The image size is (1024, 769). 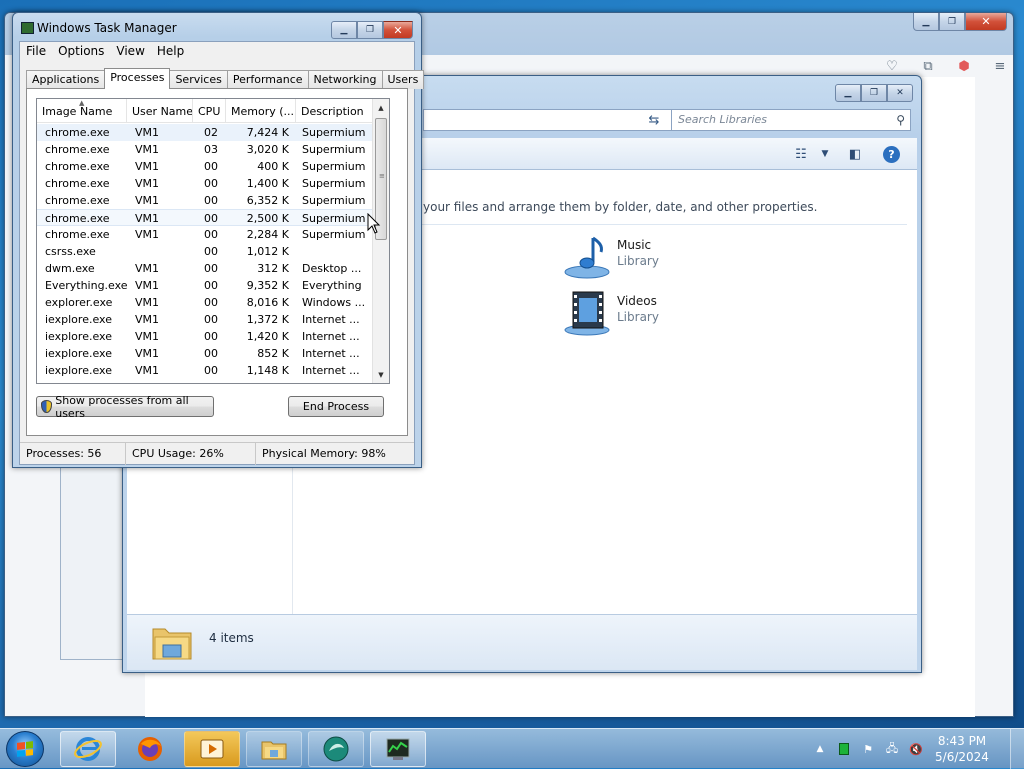 What do you see at coordinates (25, 749) in the screenshot?
I see `start-button` at bounding box center [25, 749].